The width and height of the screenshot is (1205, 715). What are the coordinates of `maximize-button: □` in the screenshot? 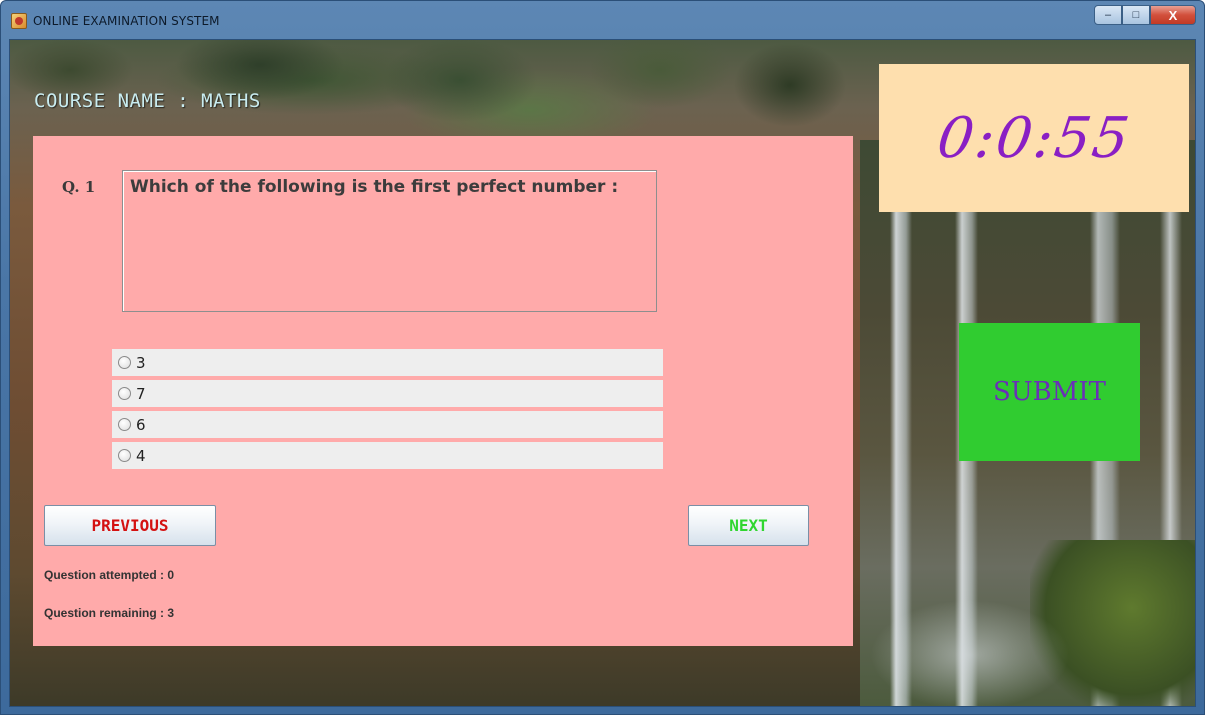 It's located at (1136, 15).